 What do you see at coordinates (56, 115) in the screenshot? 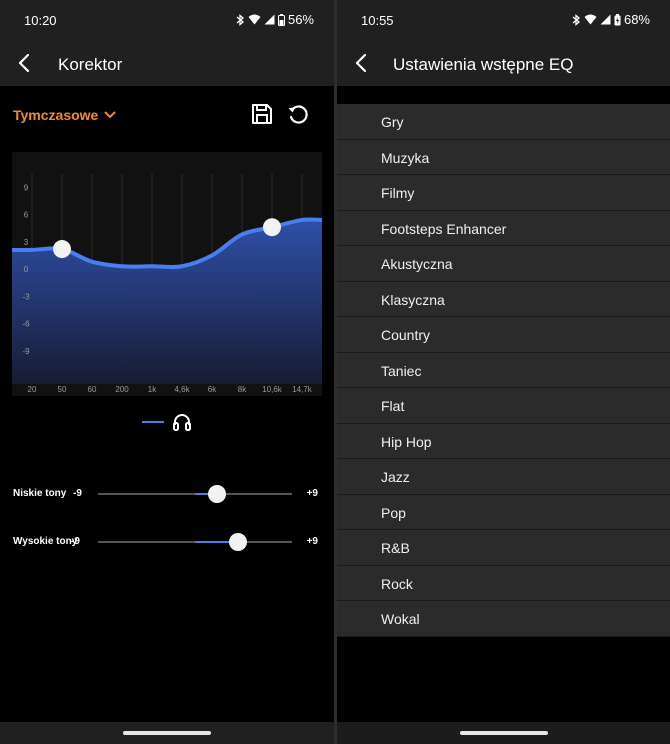
I see `preset-label: Tymczasowe` at bounding box center [56, 115].